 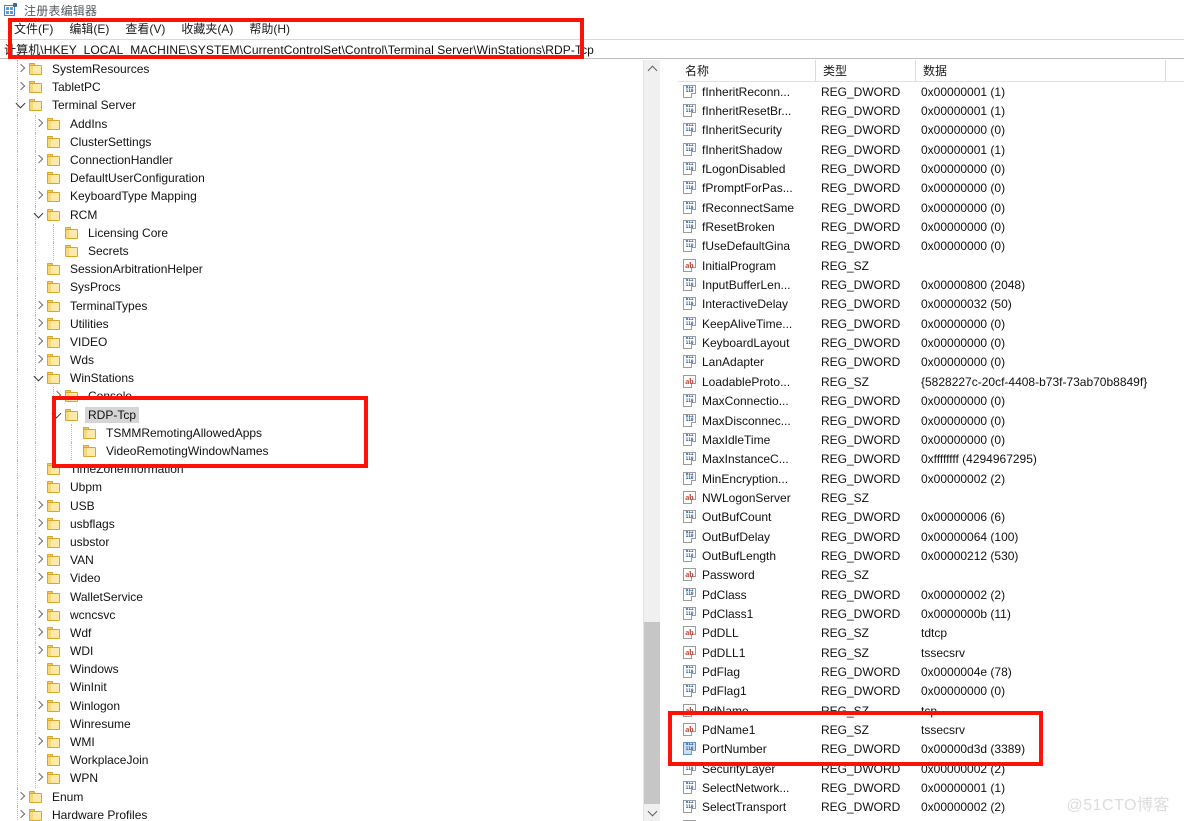 What do you see at coordinates (931, 729) in the screenshot?
I see `value-row: ab PdName1 REG_SZ tssecsrv` at bounding box center [931, 729].